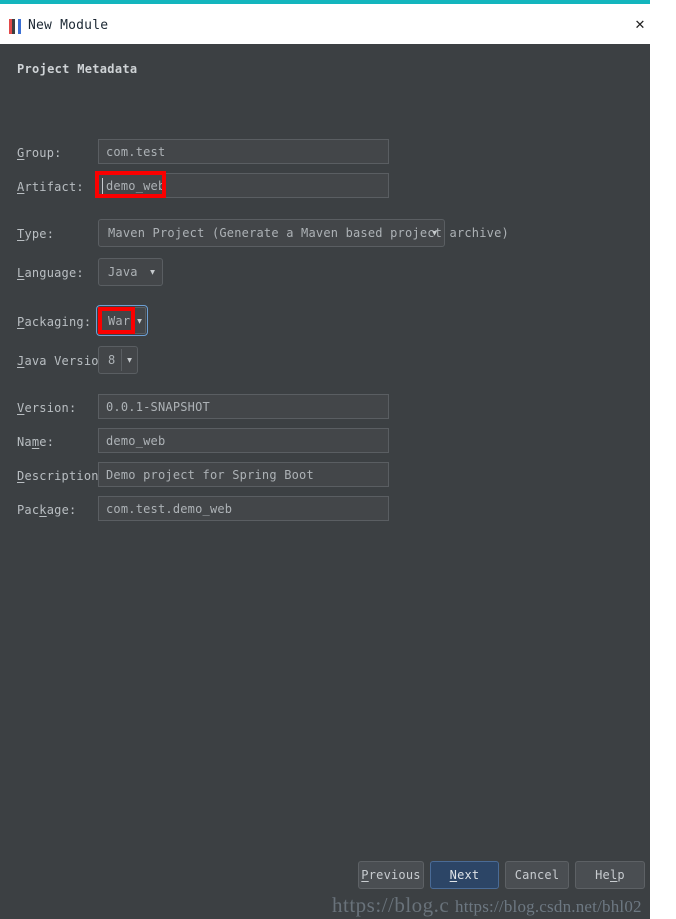  Describe the element at coordinates (119, 320) in the screenshot. I see `packaging-value: War` at that location.